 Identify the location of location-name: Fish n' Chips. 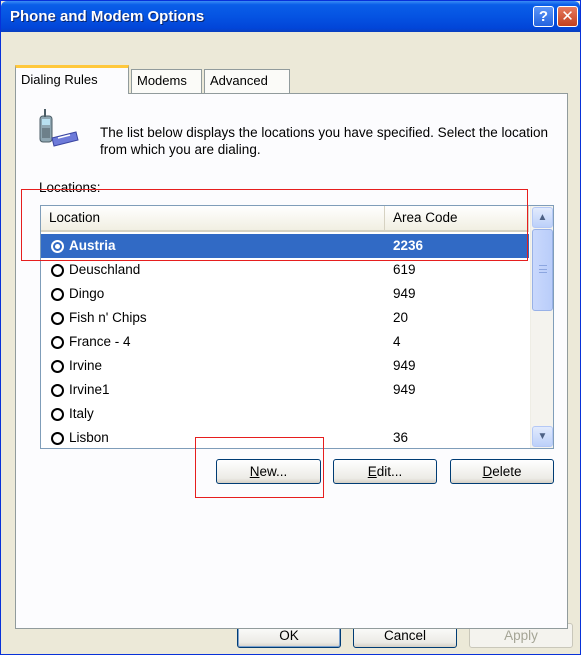
(108, 317).